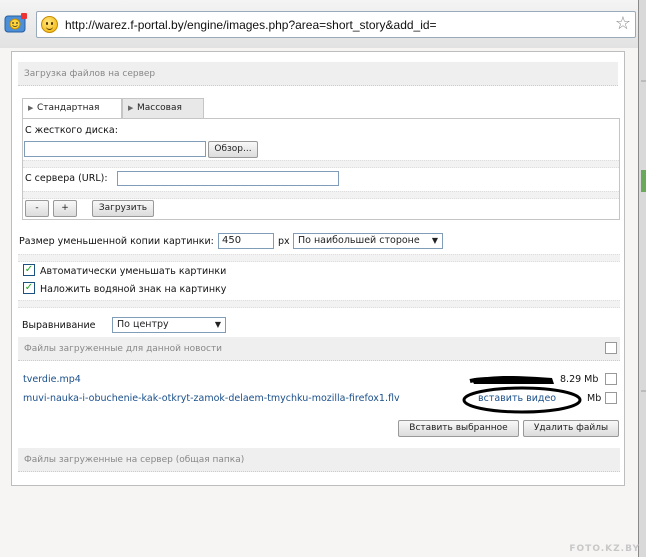 This screenshot has height=557, width=646. I want to click on from-disk-label: С жесткого диска:, so click(71, 130).